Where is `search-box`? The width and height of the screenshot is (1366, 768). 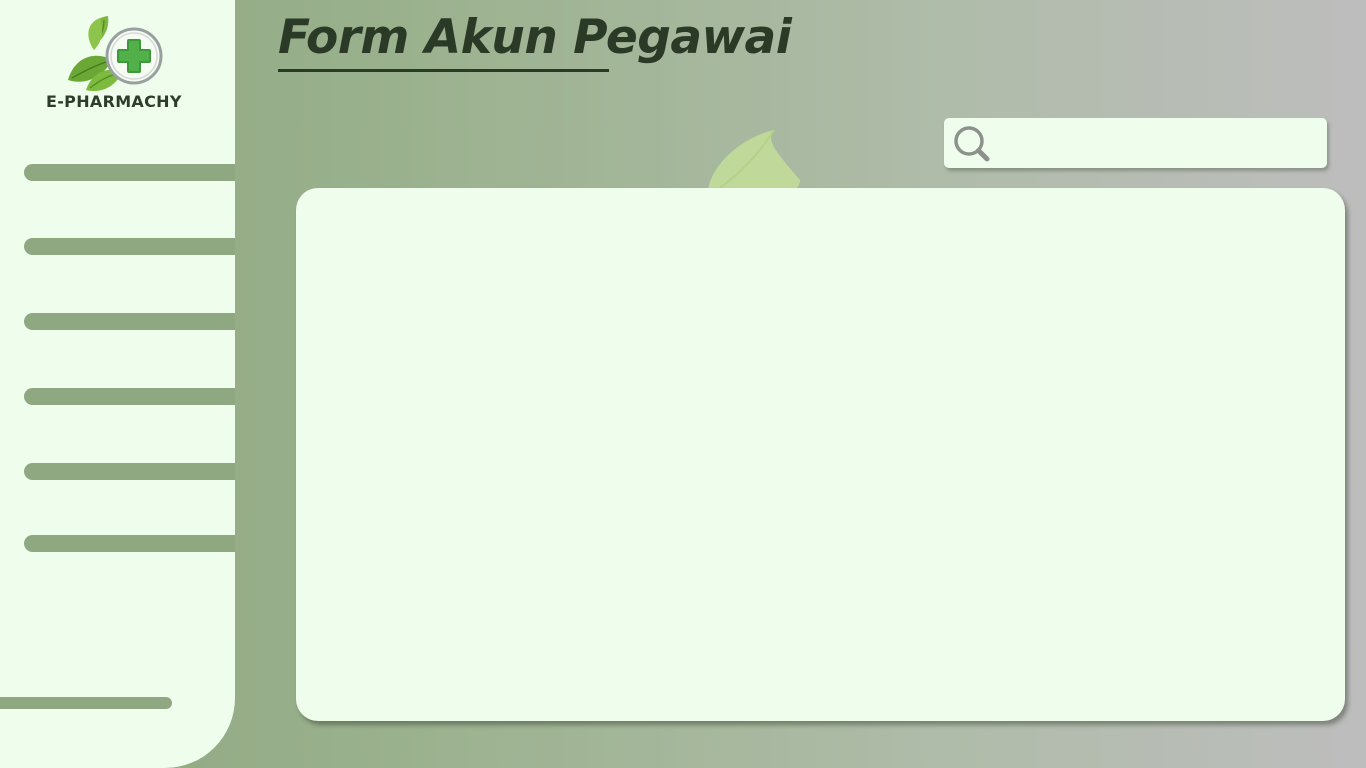 search-box is located at coordinates (1135, 143).